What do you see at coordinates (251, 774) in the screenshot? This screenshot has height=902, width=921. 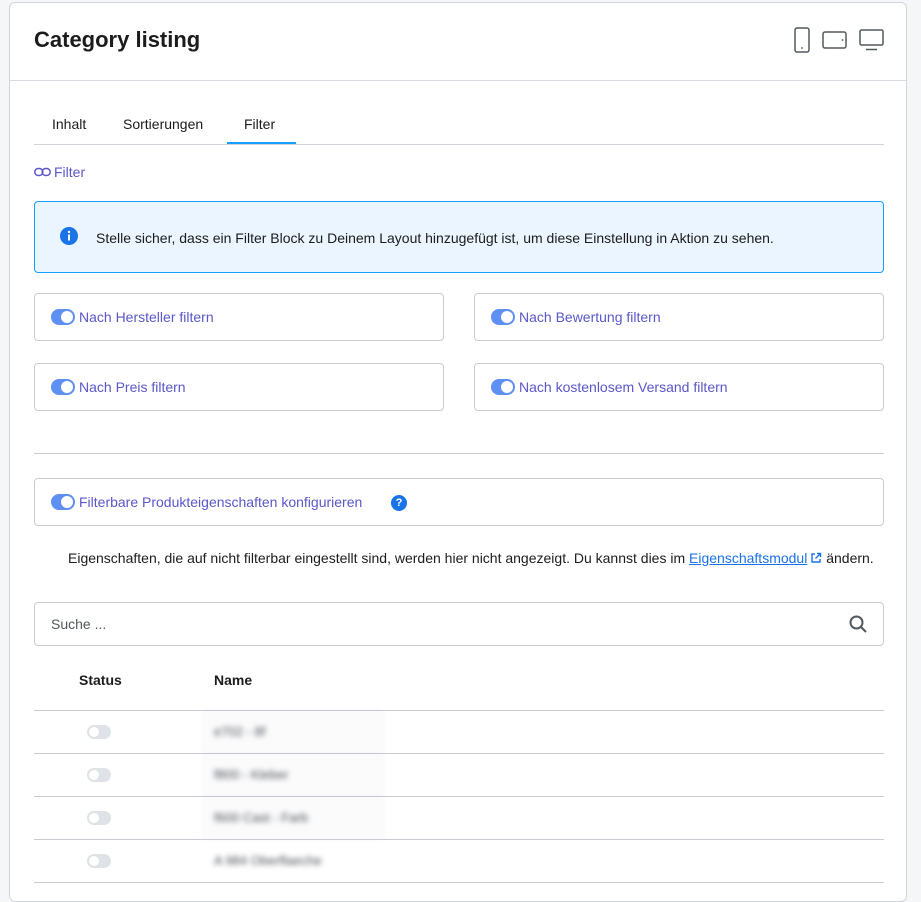 I see `table-row-name: f800 - Kleber` at bounding box center [251, 774].